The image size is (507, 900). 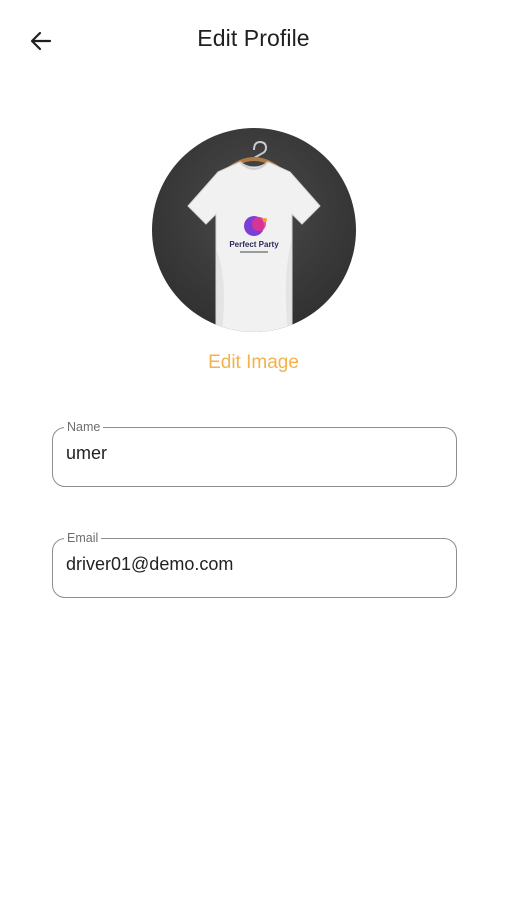 I want to click on name-input, so click(x=254, y=453).